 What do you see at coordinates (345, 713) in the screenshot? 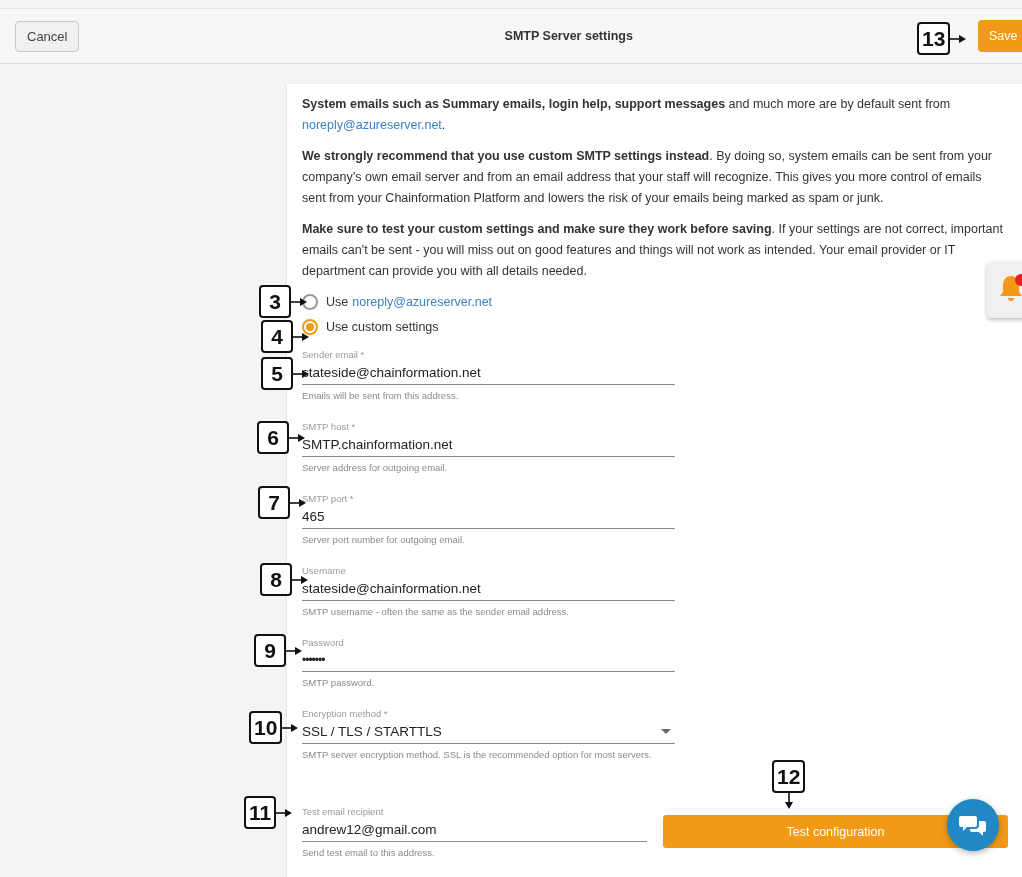
I see `field-label: Encryption method *` at bounding box center [345, 713].